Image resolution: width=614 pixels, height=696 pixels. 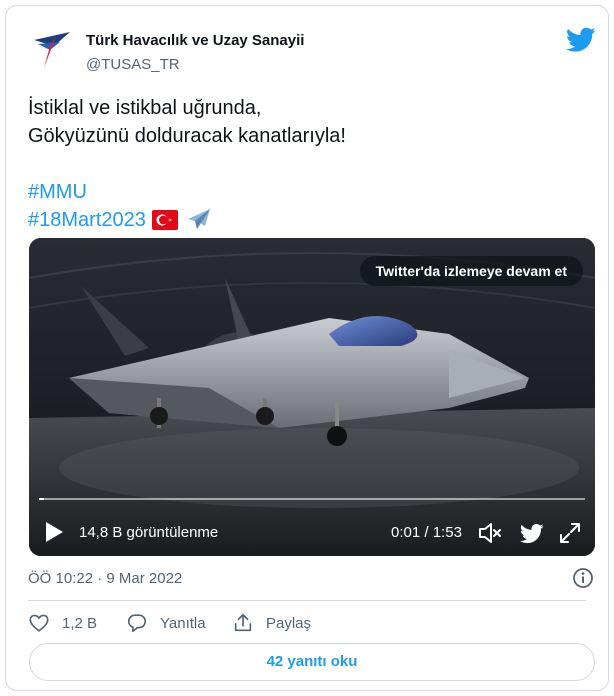 I want to click on view-count: 14,8 B görüntülenme, so click(x=149, y=532).